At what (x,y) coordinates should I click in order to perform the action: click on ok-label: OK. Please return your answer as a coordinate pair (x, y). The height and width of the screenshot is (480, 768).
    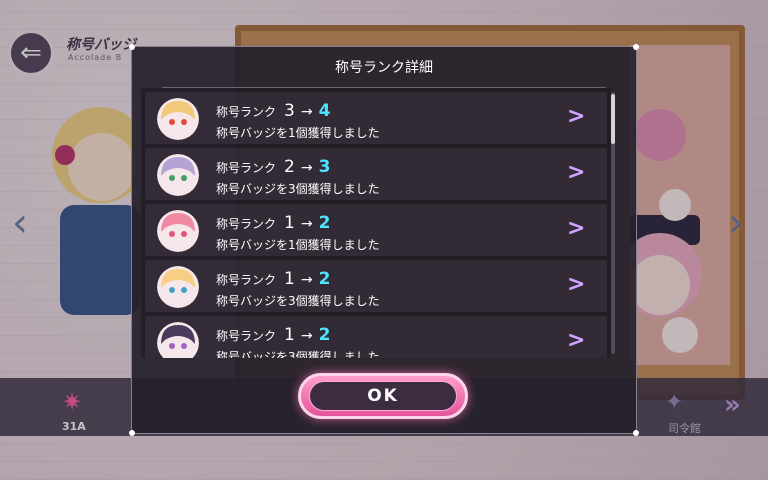
    Looking at the image, I should click on (383, 396).